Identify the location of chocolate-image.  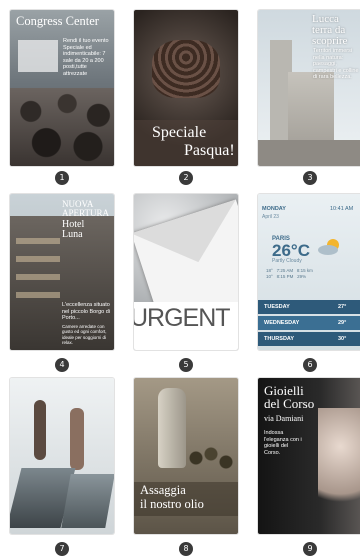
(186, 69).